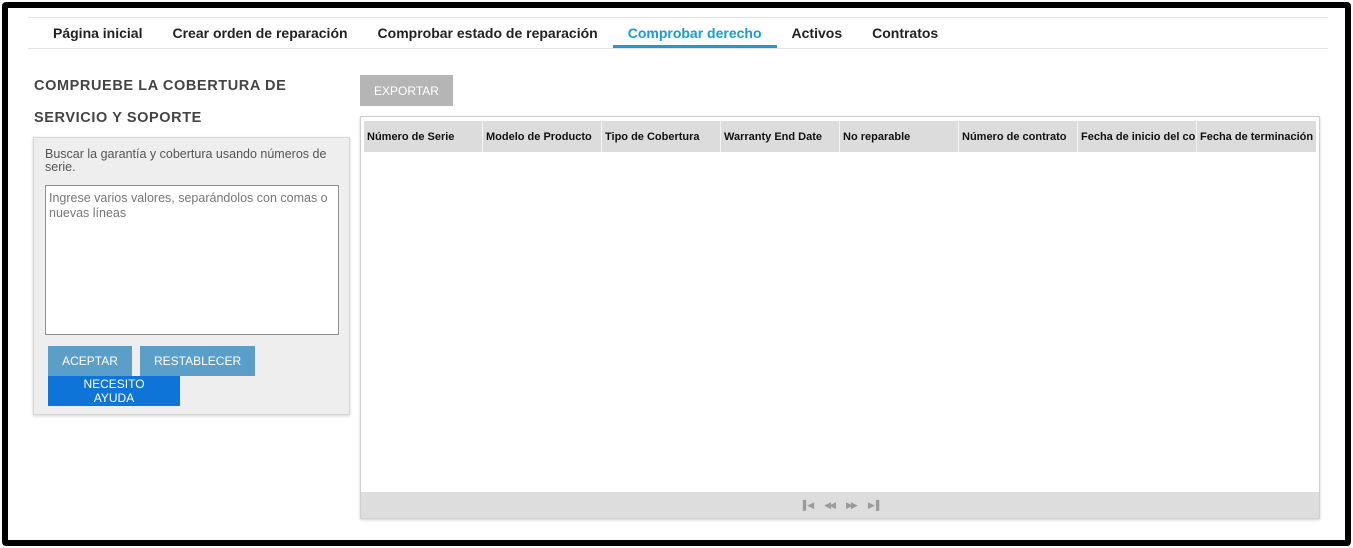 Image resolution: width=1353 pixels, height=548 pixels. Describe the element at coordinates (90, 361) in the screenshot. I see `accept-button: ACEPTAR` at that location.